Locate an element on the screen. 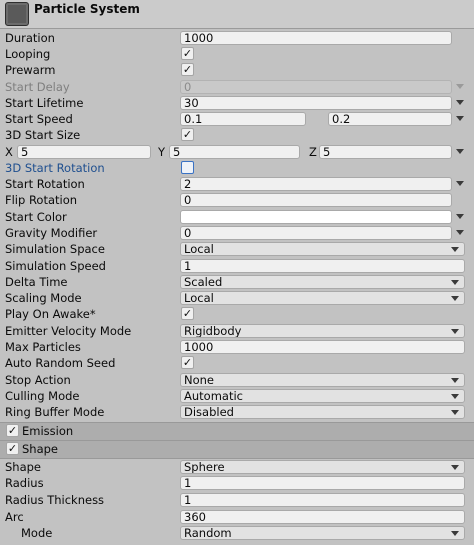 The image size is (474, 545). row-stop-action: Stop Action None is located at coordinates (234, 380).